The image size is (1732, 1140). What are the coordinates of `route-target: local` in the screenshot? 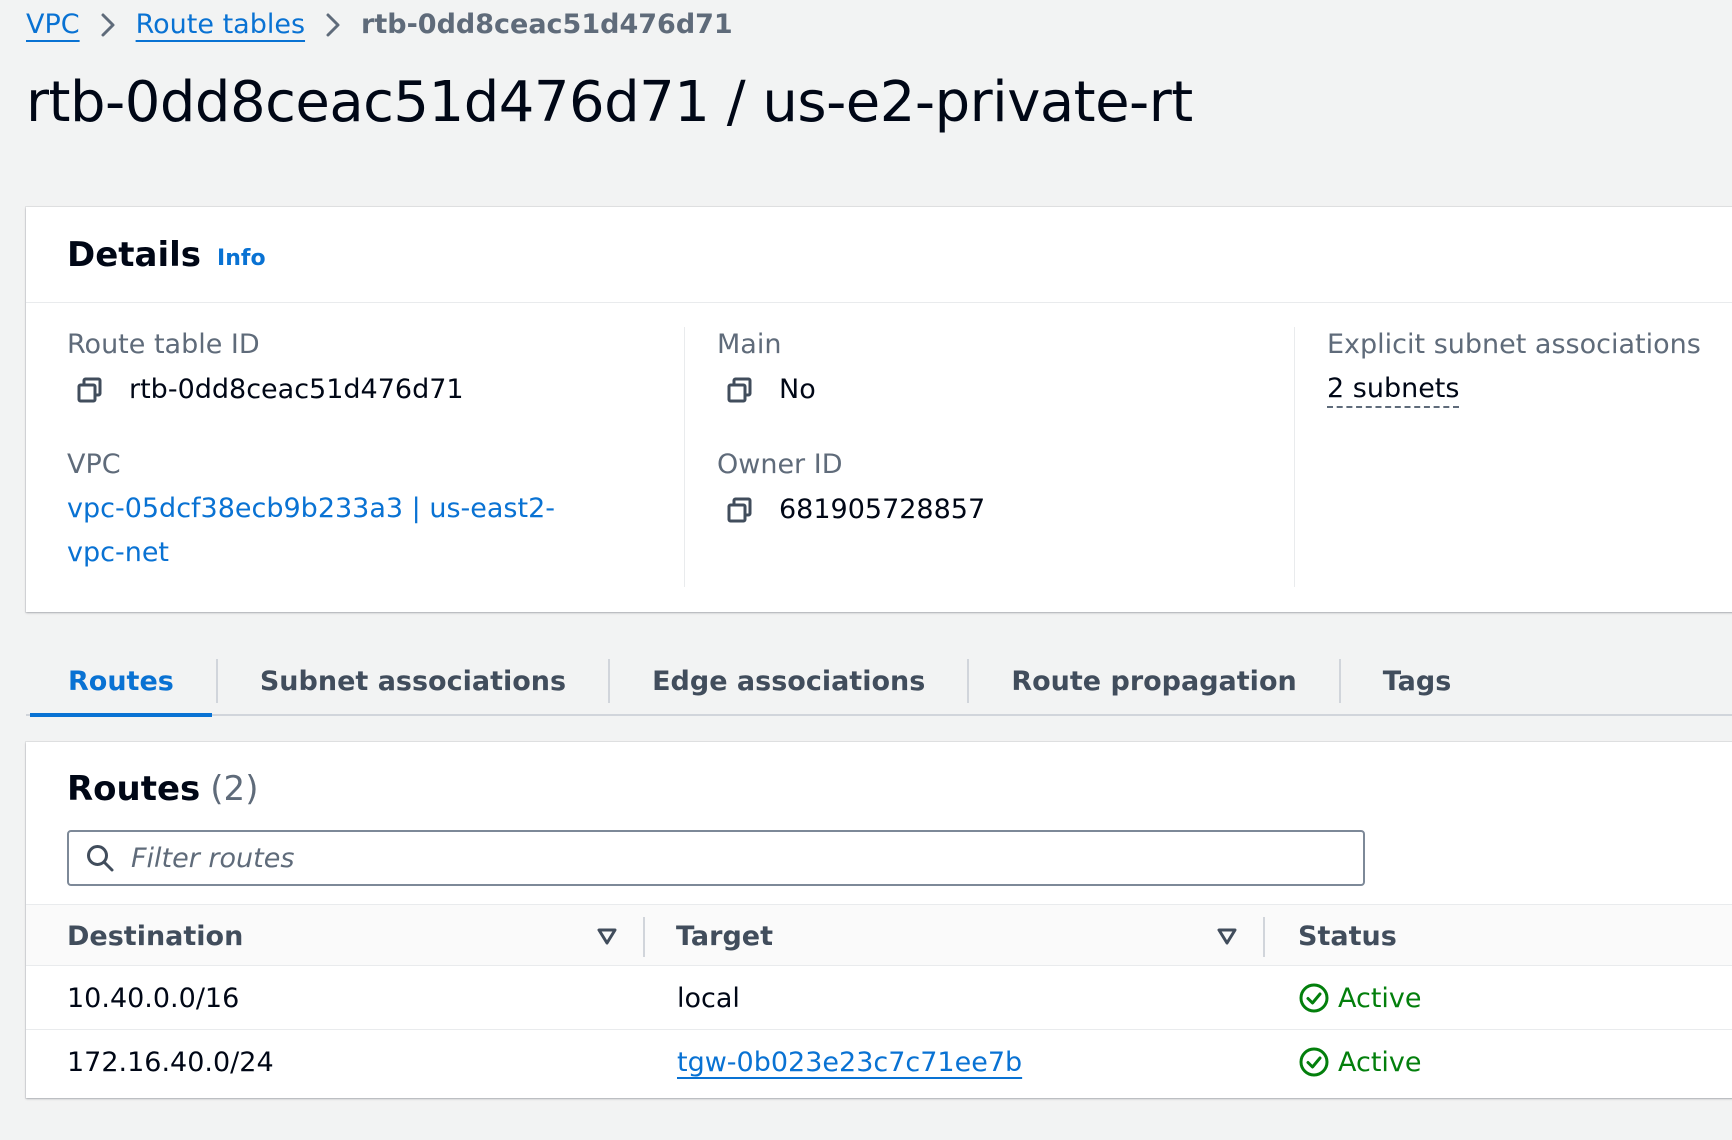 It's located at (708, 998).